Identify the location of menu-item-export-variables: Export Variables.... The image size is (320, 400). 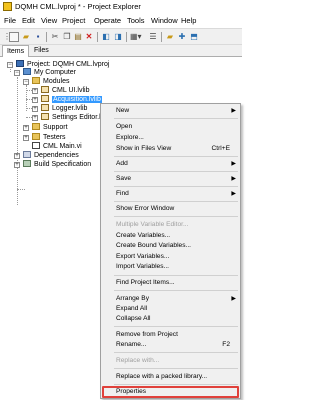
(170, 257).